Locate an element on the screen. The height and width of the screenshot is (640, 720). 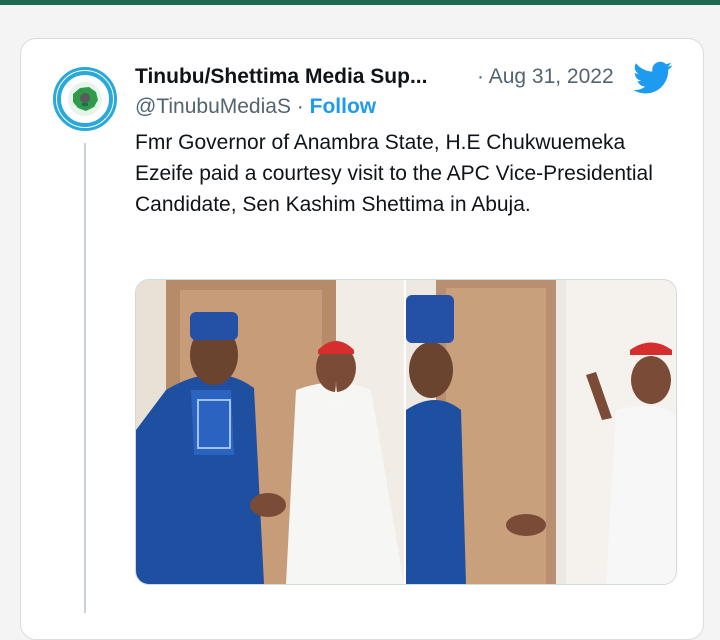
media-support-logo-icon is located at coordinates (85, 99).